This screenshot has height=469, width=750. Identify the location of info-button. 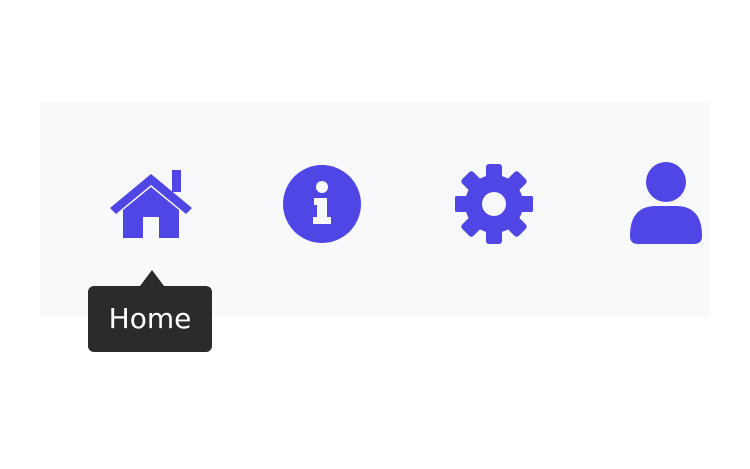
(322, 204).